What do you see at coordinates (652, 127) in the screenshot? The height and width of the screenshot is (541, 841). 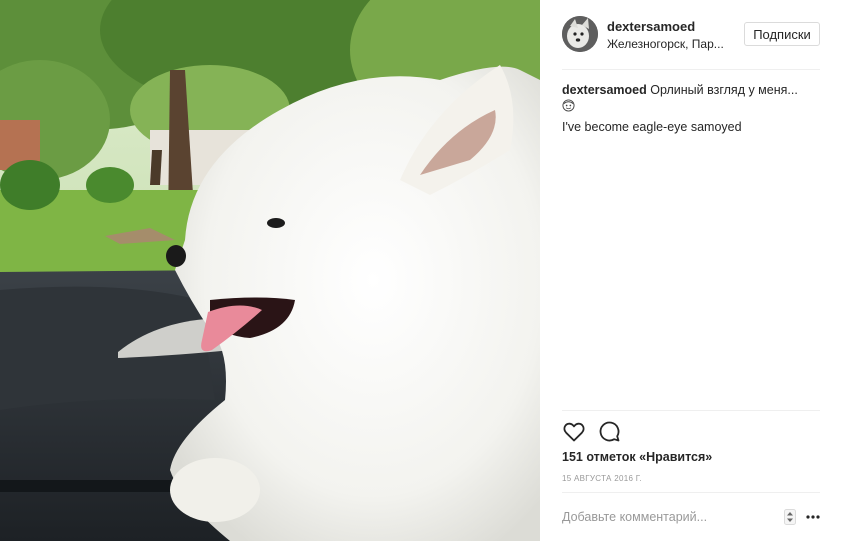 I see `caption-translation-text: I've become eagle-eye samoyed` at bounding box center [652, 127].